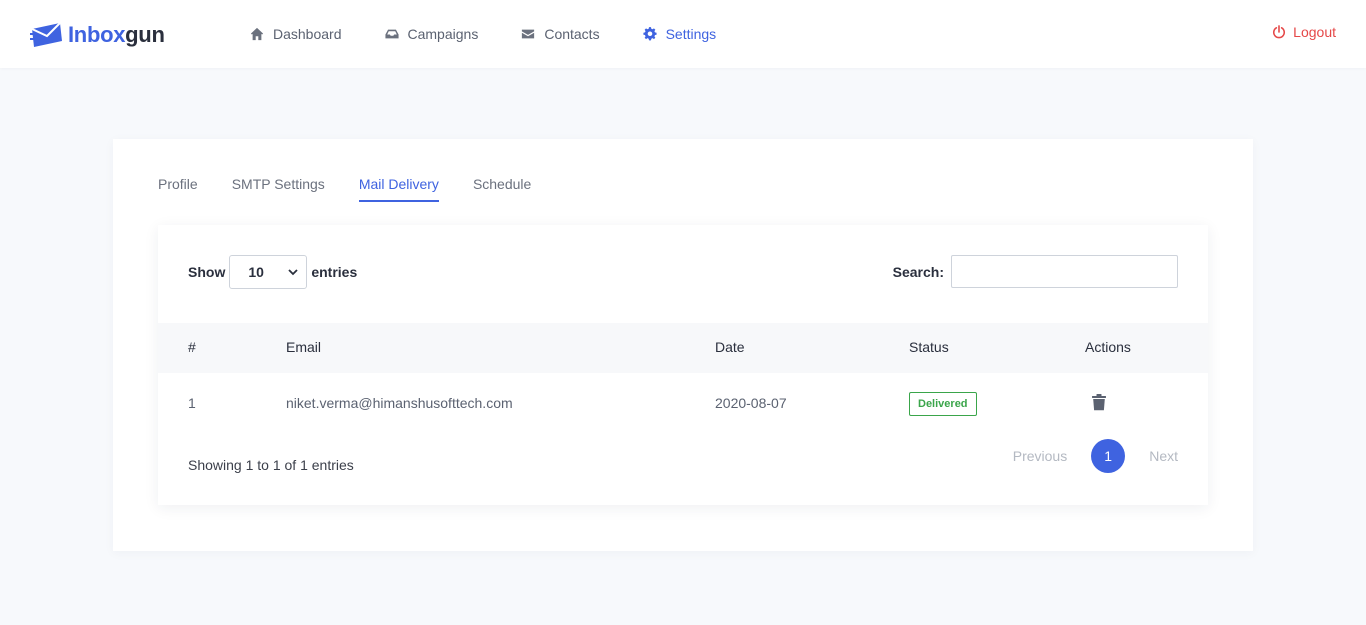 This screenshot has height=625, width=1366. Describe the element at coordinates (751, 403) in the screenshot. I see `row-date: 2020-08-07` at that location.